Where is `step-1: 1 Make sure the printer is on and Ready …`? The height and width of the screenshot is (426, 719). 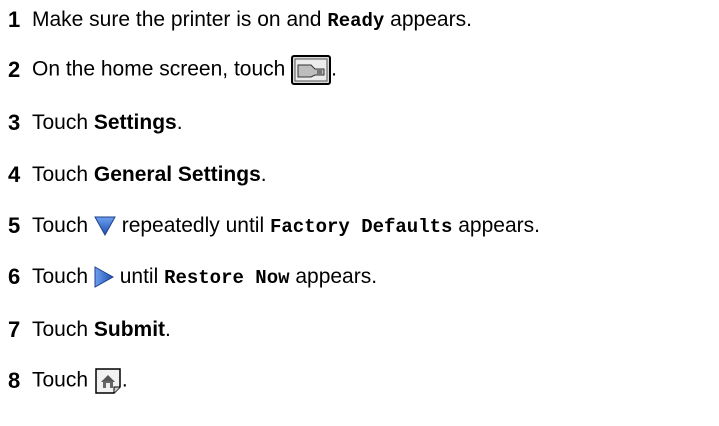
step-1: 1 Make sure the printer is on and Ready … is located at coordinates (240, 20).